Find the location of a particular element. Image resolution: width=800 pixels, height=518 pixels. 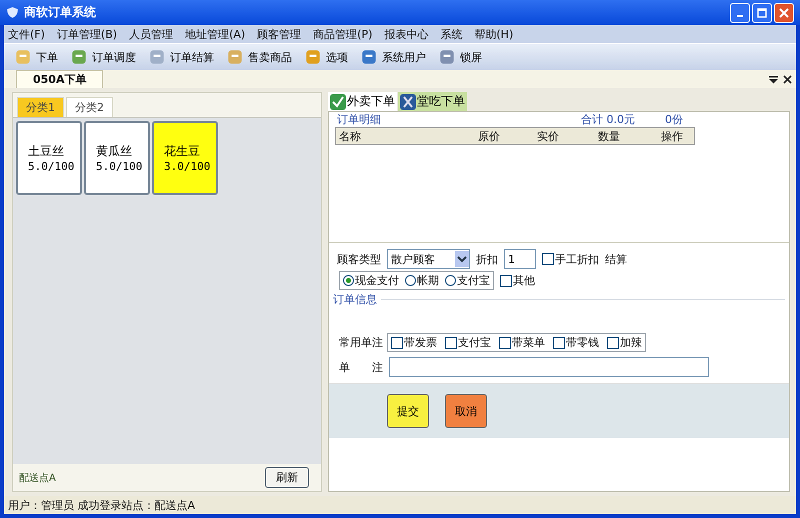

minimize-icon is located at coordinates (740, 15).